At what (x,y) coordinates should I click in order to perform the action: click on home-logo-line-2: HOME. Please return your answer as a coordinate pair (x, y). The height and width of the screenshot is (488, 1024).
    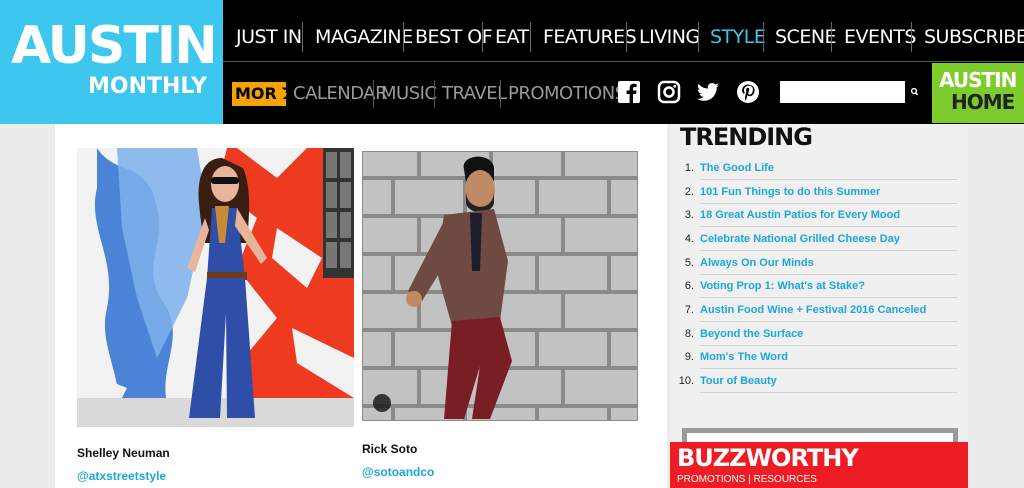
    Looking at the image, I should click on (983, 102).